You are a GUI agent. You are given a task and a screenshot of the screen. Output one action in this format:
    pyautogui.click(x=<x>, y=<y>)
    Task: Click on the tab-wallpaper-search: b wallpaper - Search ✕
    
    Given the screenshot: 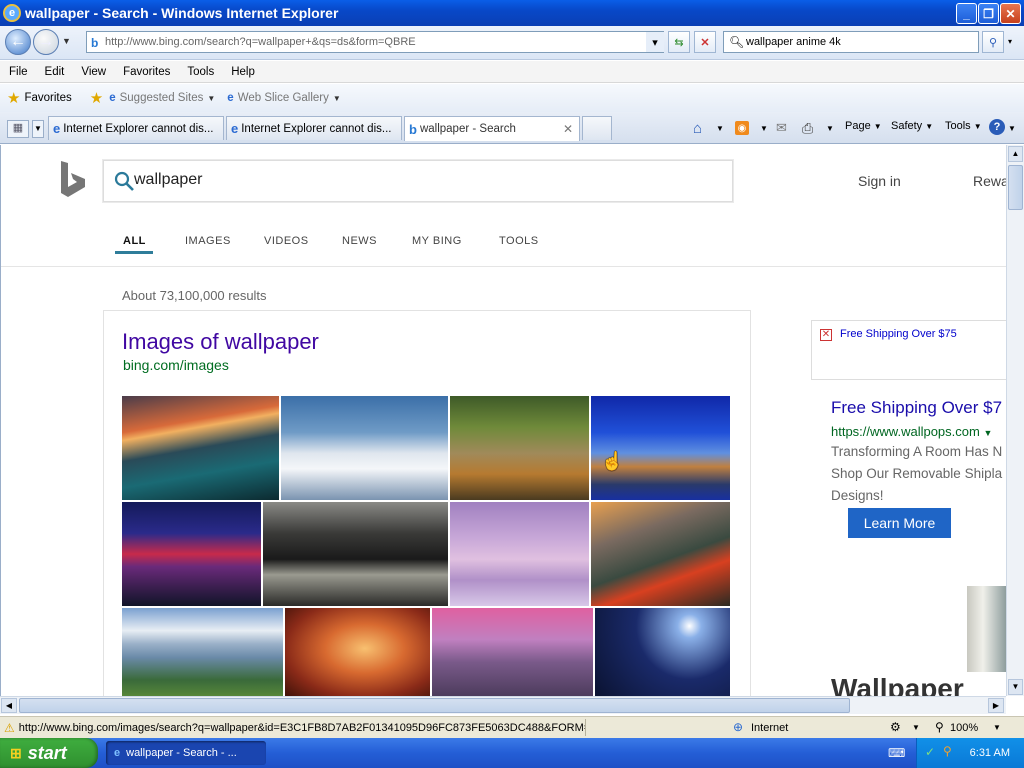 What is the action you would take?
    pyautogui.click(x=492, y=128)
    